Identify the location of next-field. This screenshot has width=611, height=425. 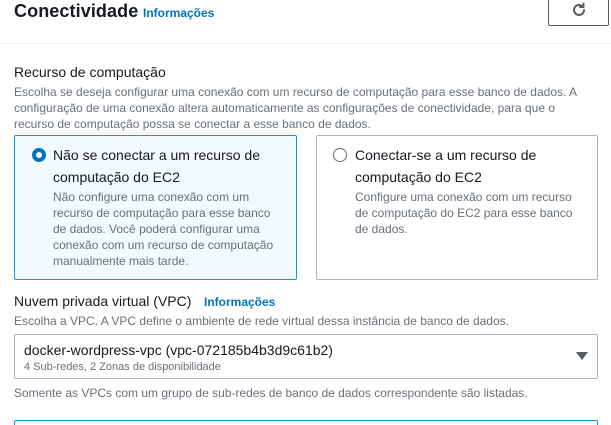
(306, 422).